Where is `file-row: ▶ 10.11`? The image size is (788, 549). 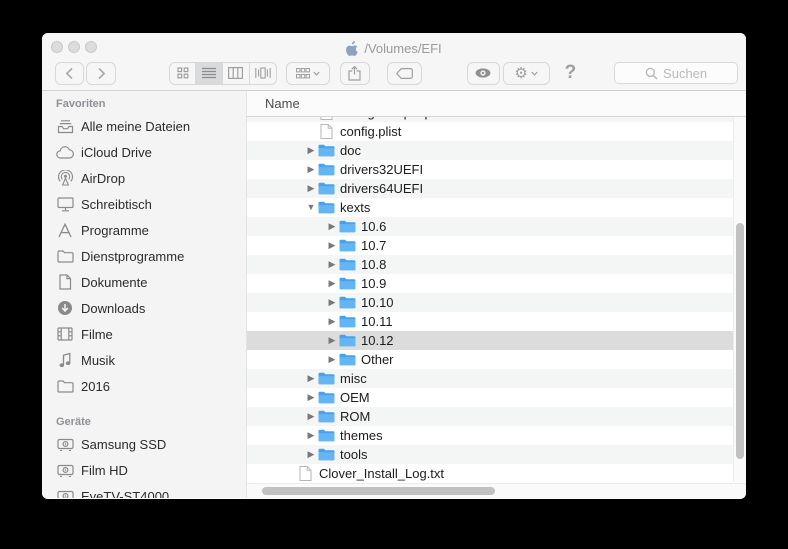
file-row: ▶ 10.11 is located at coordinates (496, 321).